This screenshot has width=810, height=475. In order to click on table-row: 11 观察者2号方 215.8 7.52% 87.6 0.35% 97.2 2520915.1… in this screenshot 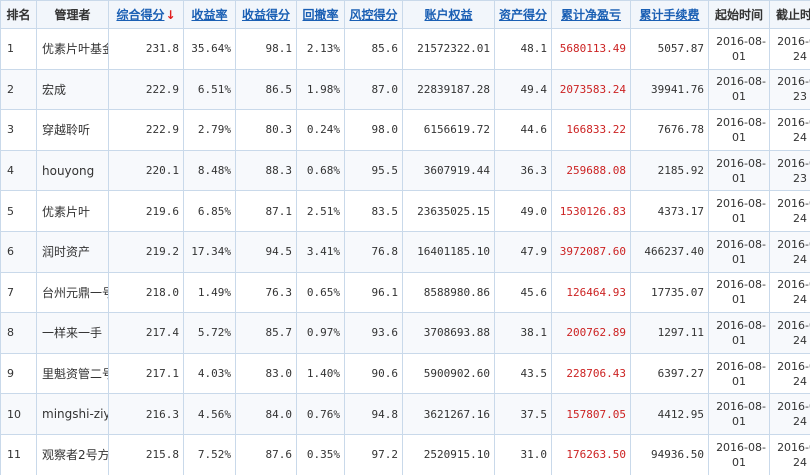, I will do `click(405, 454)`.